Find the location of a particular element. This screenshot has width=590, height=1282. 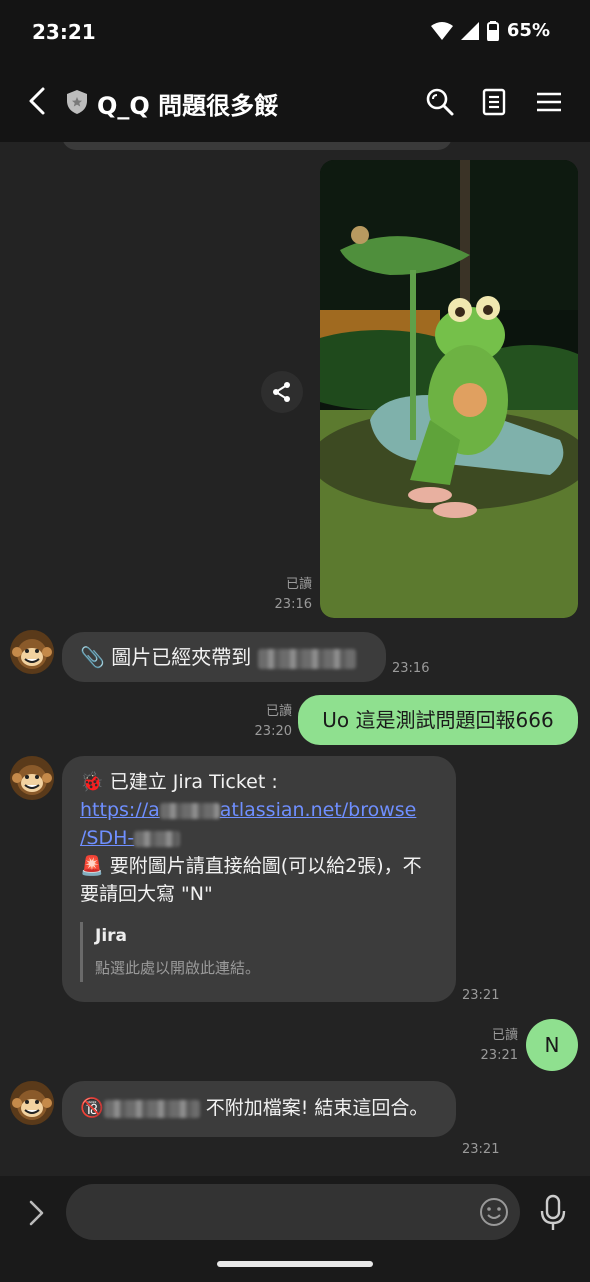

chat-title: Q_Q 問題很多餒 is located at coordinates (188, 106).